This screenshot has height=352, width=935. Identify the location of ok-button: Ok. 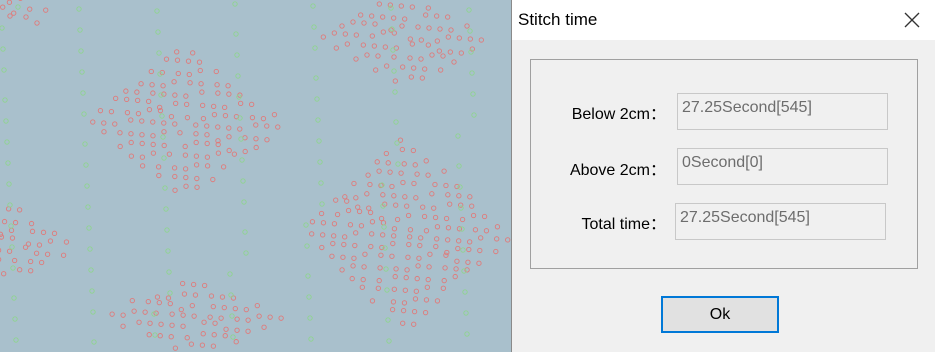
(720, 314).